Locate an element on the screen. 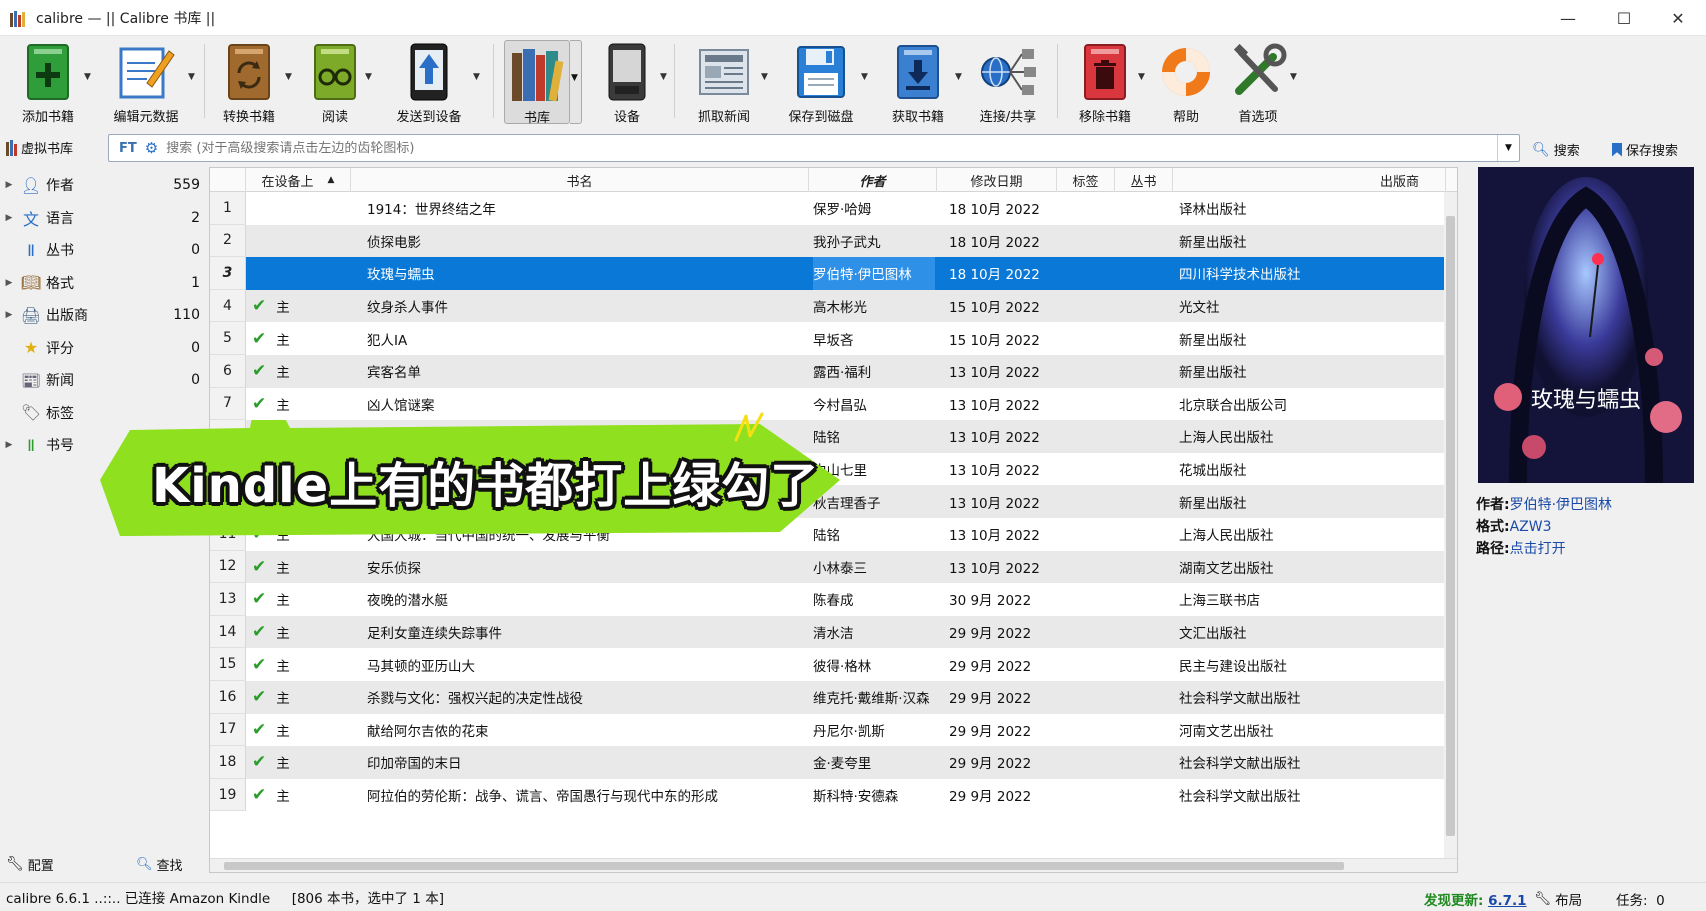 The image size is (1706, 911). author-cell: 早坂吝 is located at coordinates (874, 338).